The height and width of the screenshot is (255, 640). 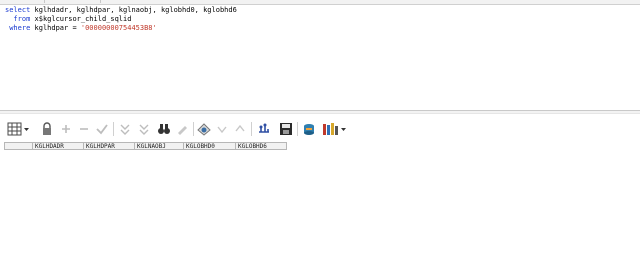 I want to click on sql-string: '00000000754453B8', so click(x=118, y=28).